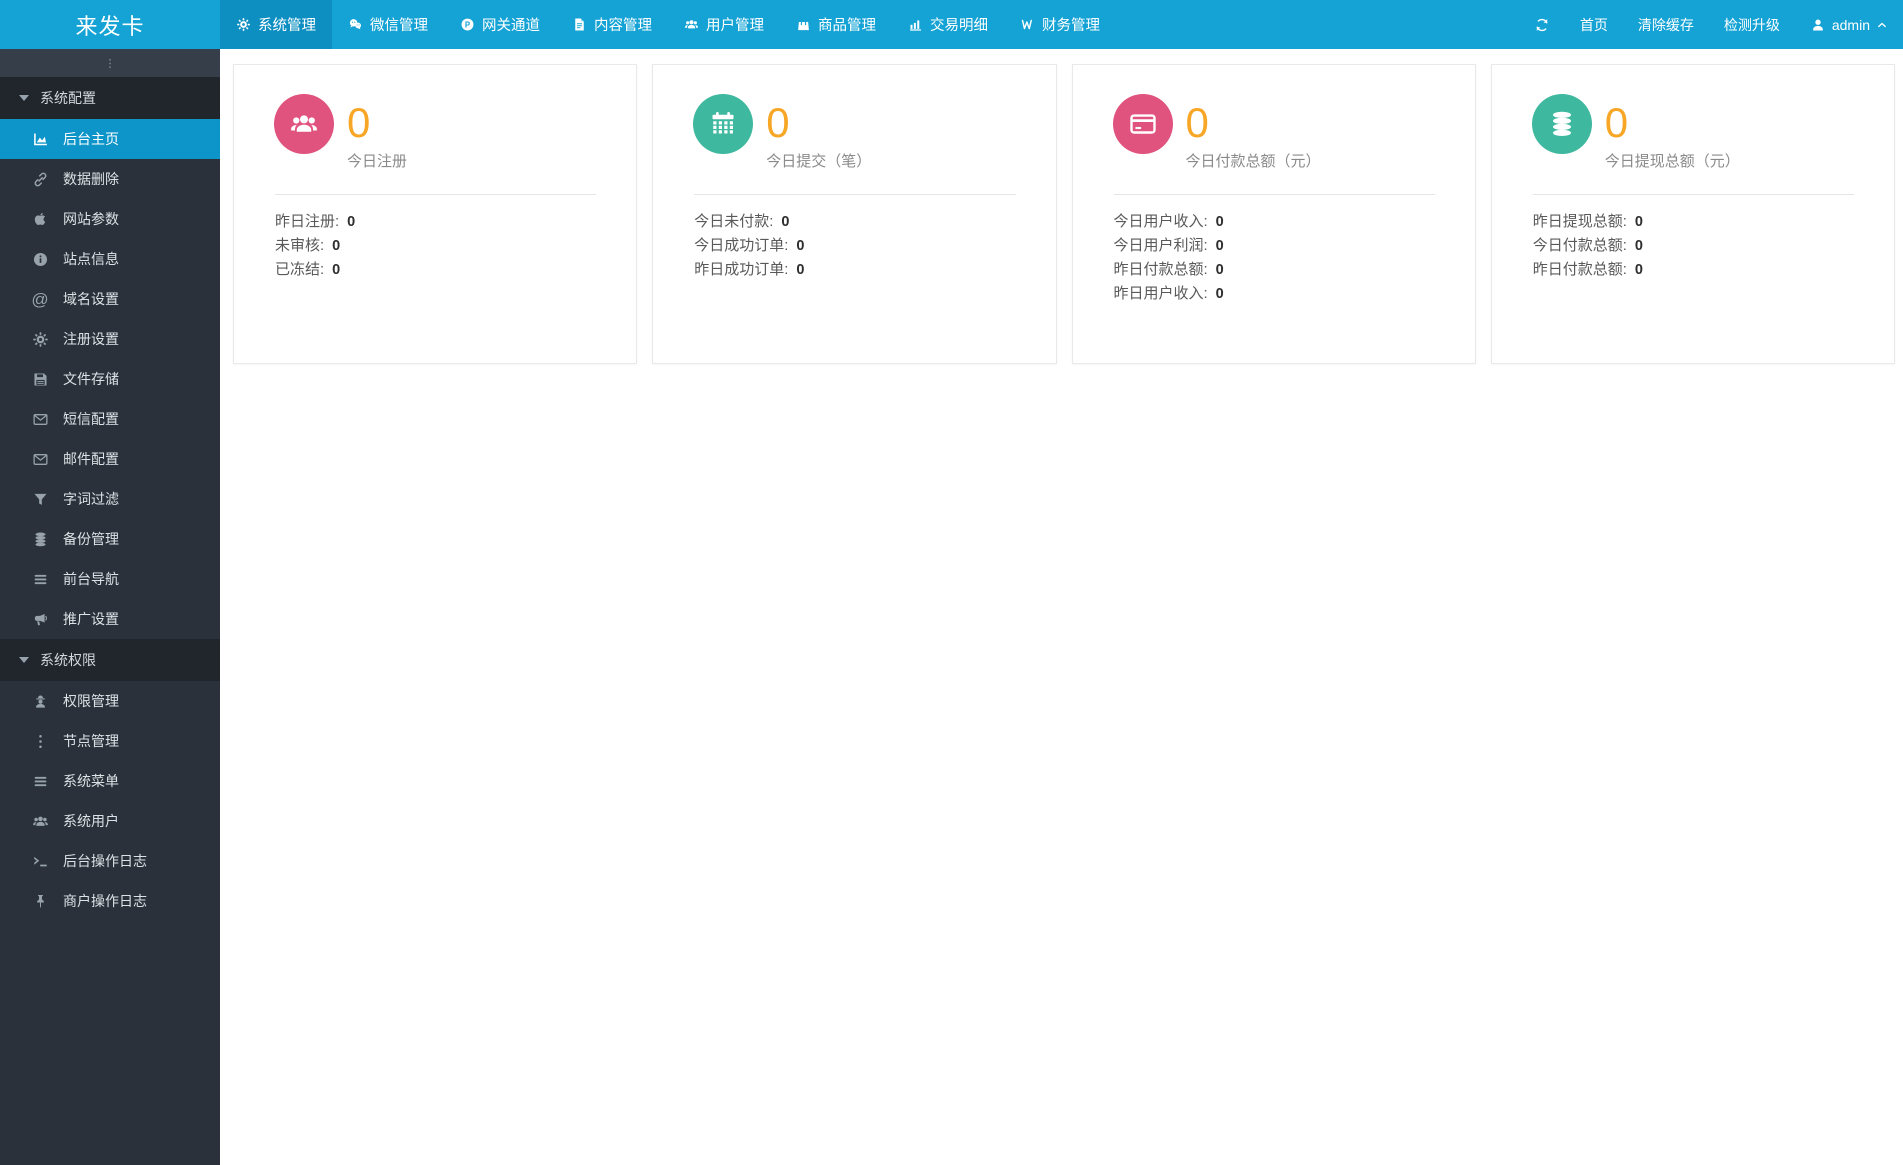 The image size is (1903, 1165). Describe the element at coordinates (110, 24) in the screenshot. I see `app-logo: 来发卡` at that location.